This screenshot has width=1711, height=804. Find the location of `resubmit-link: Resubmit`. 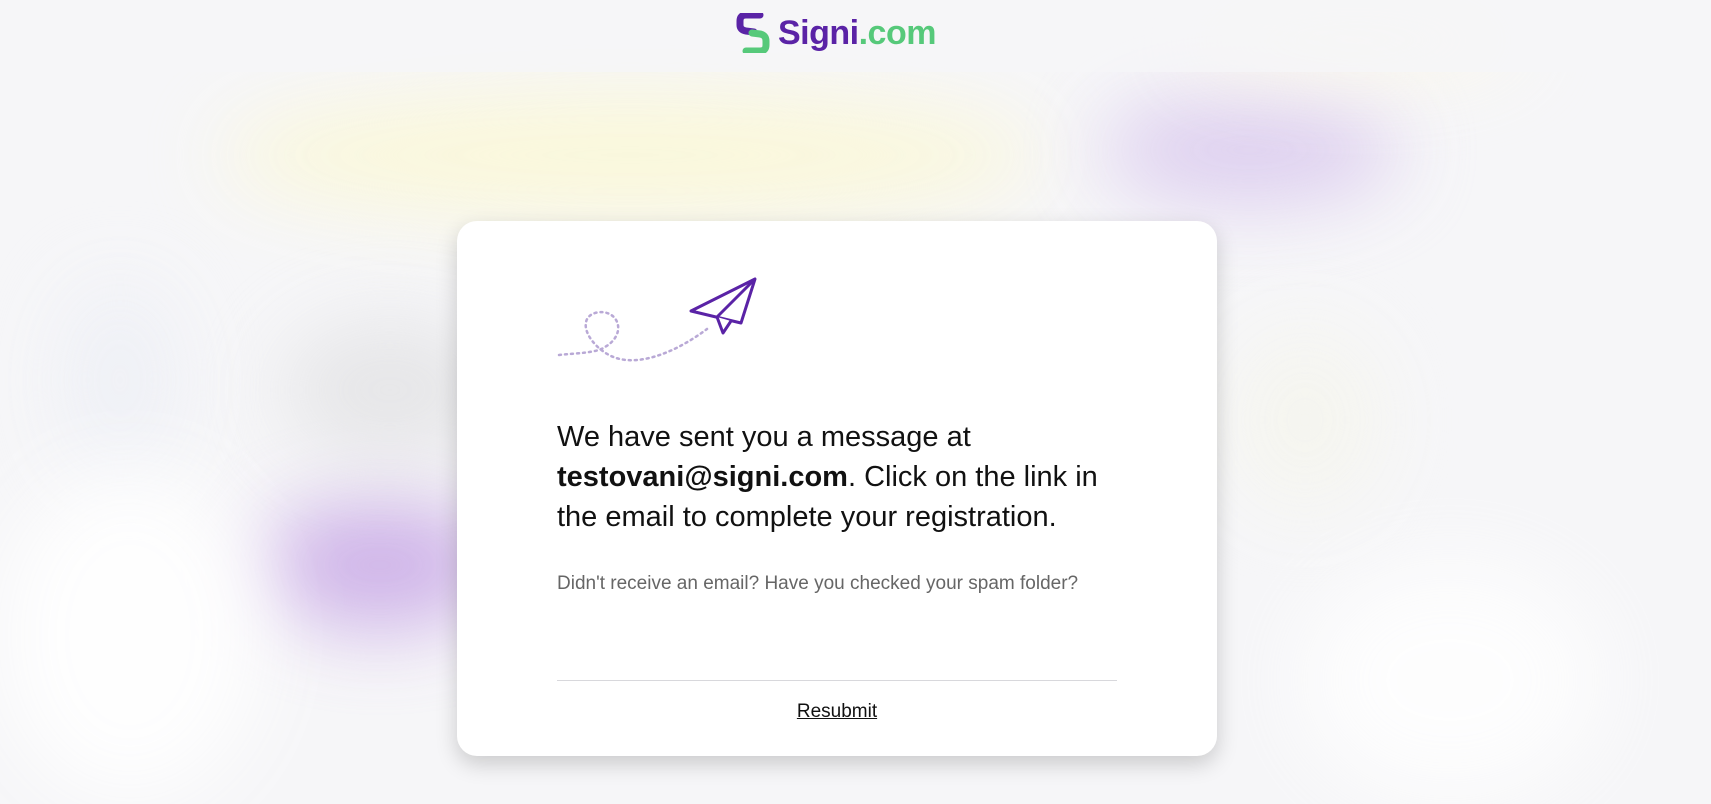

resubmit-link: Resubmit is located at coordinates (837, 712).